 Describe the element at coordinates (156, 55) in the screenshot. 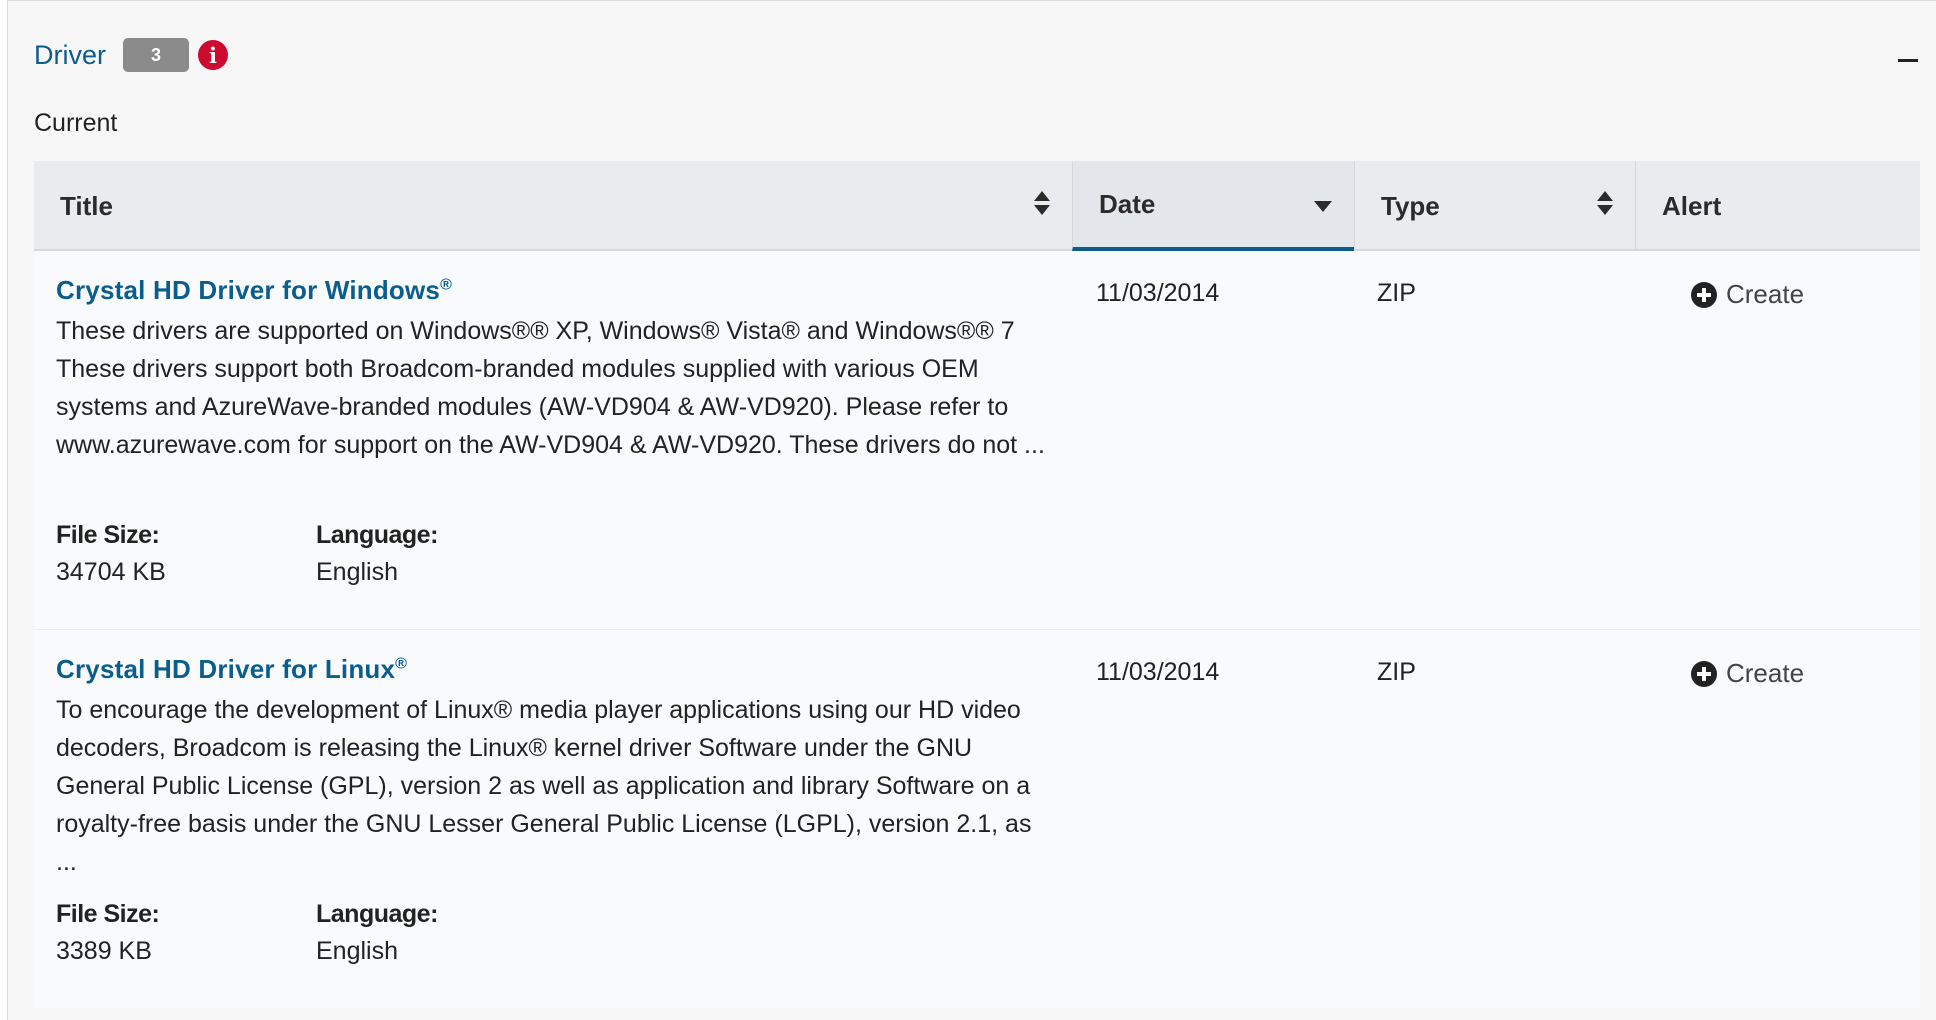

I see `count-badge: 3` at that location.